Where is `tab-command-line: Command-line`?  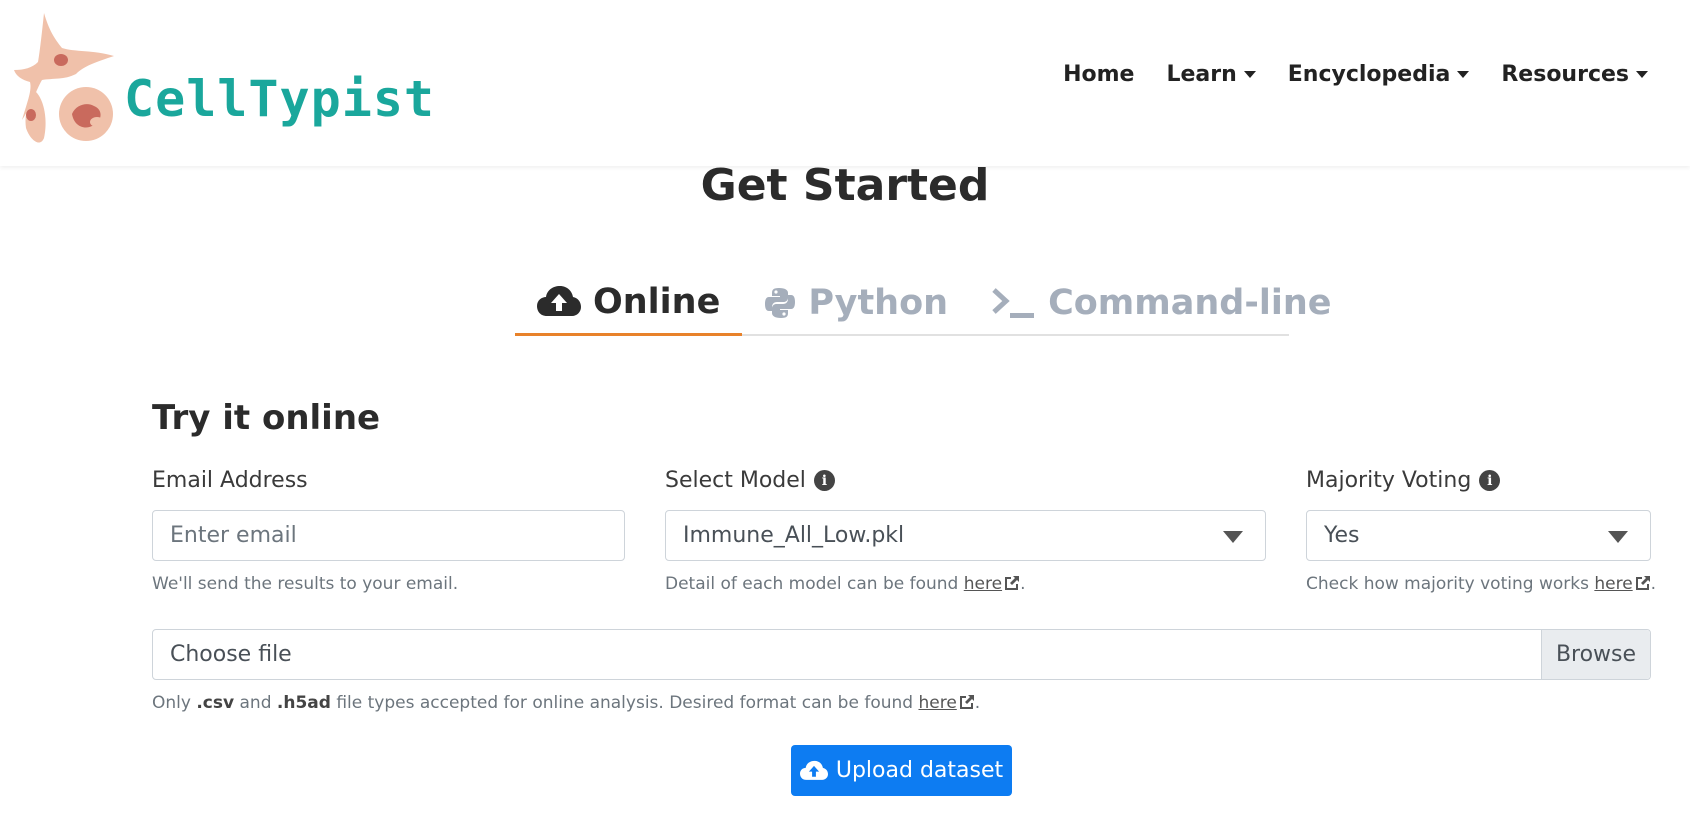 tab-command-line: Command-line is located at coordinates (1161, 303).